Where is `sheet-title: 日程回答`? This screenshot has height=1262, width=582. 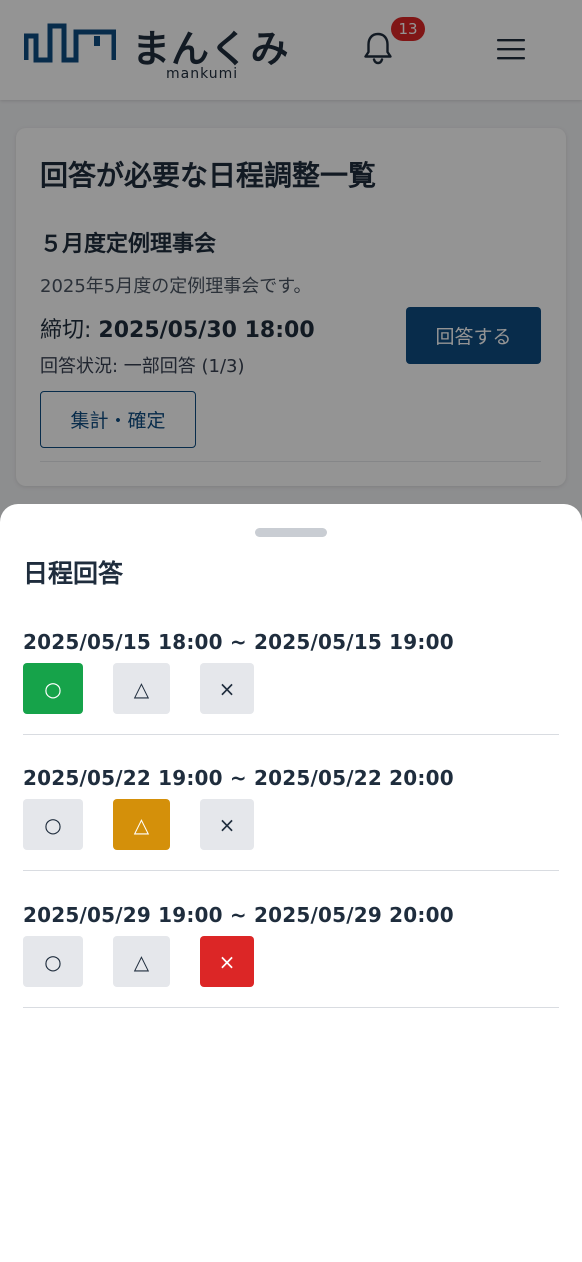 sheet-title: 日程回答 is located at coordinates (73, 573).